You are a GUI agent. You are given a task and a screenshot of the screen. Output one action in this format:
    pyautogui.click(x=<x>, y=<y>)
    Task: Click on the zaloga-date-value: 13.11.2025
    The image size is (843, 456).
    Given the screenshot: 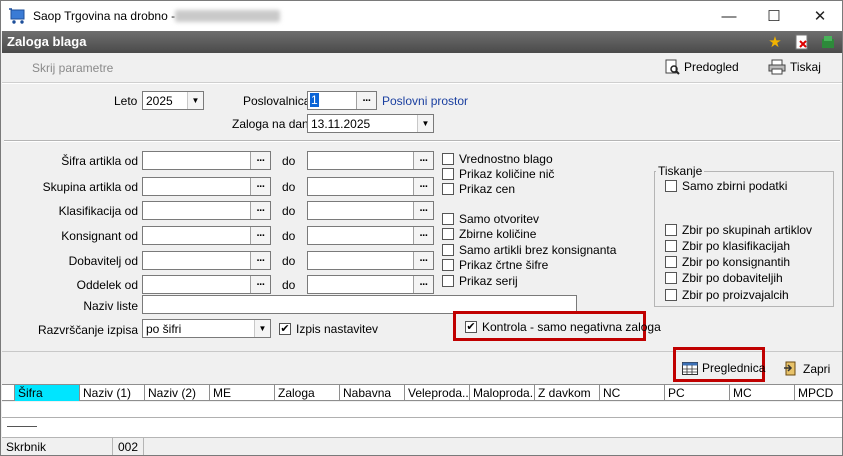 What is the action you would take?
    pyautogui.click(x=341, y=124)
    